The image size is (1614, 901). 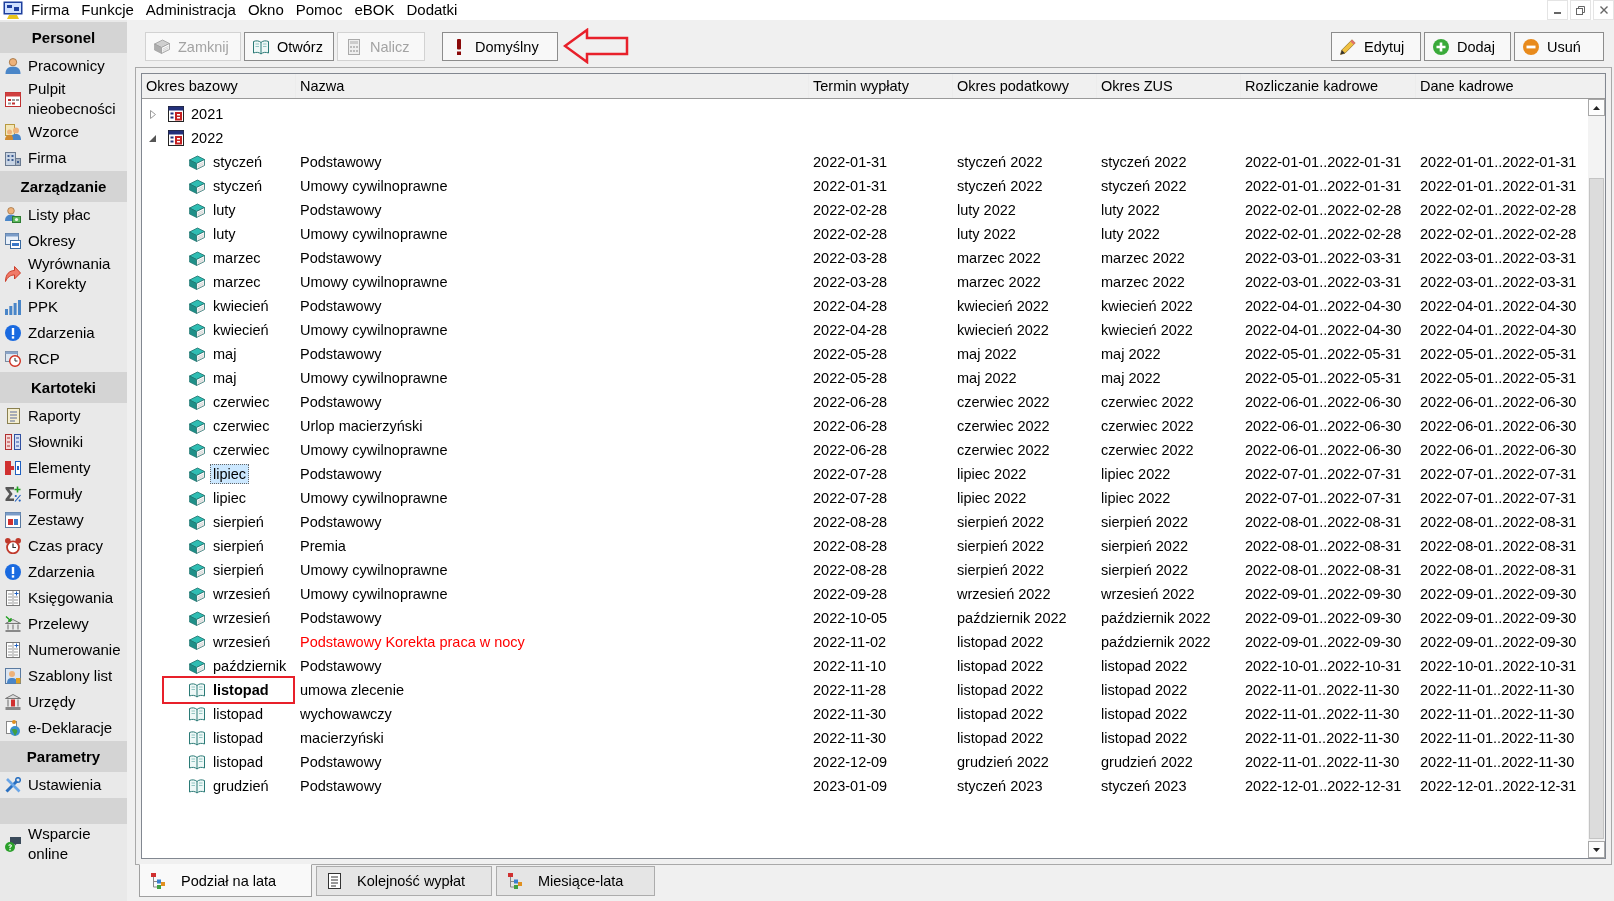 I want to click on sidebar-item: Numerowanie, so click(x=63, y=650).